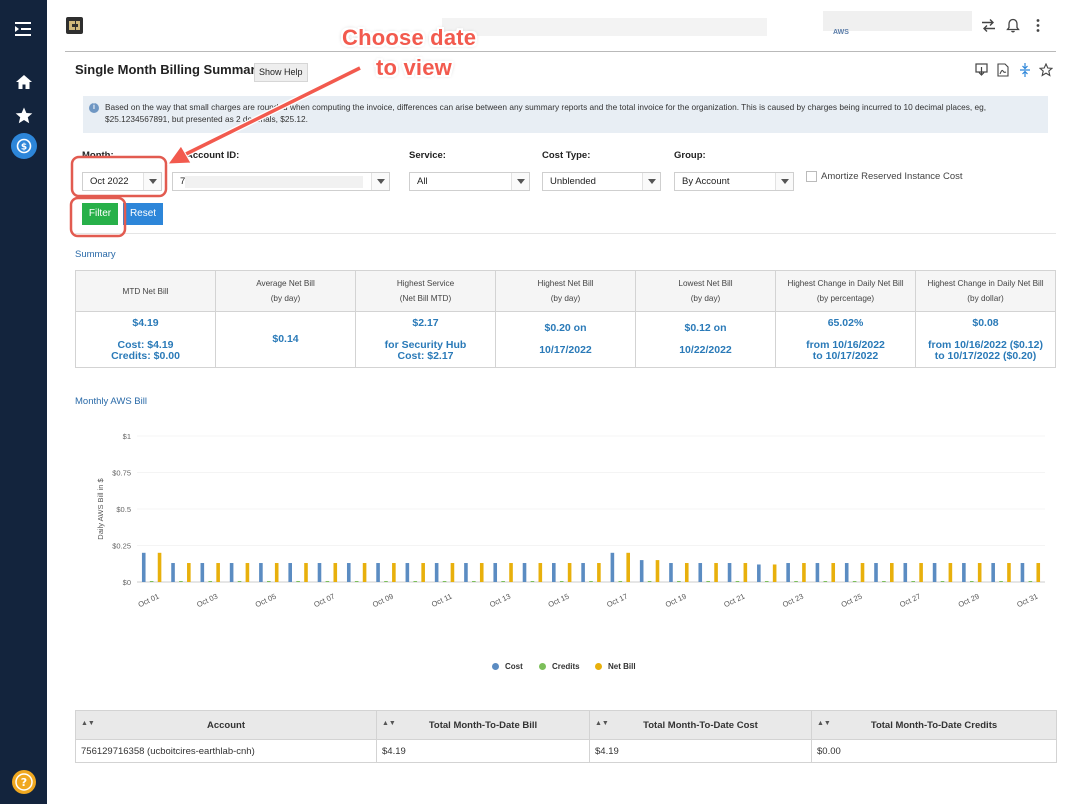  What do you see at coordinates (507, 666) in the screenshot?
I see `legend-item-cost: Cost` at bounding box center [507, 666].